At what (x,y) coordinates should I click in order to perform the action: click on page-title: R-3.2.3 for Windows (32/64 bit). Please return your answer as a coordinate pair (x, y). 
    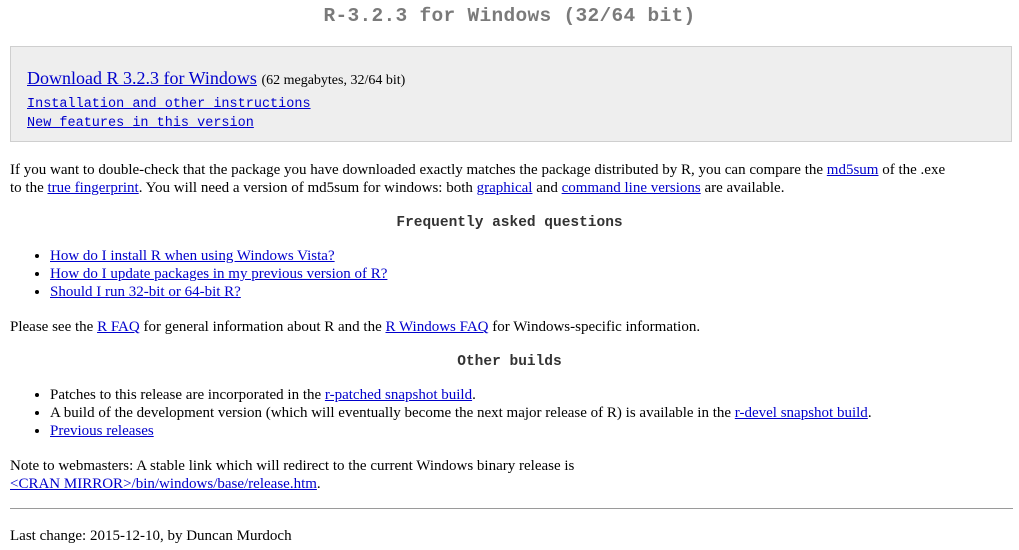
    Looking at the image, I should click on (509, 16).